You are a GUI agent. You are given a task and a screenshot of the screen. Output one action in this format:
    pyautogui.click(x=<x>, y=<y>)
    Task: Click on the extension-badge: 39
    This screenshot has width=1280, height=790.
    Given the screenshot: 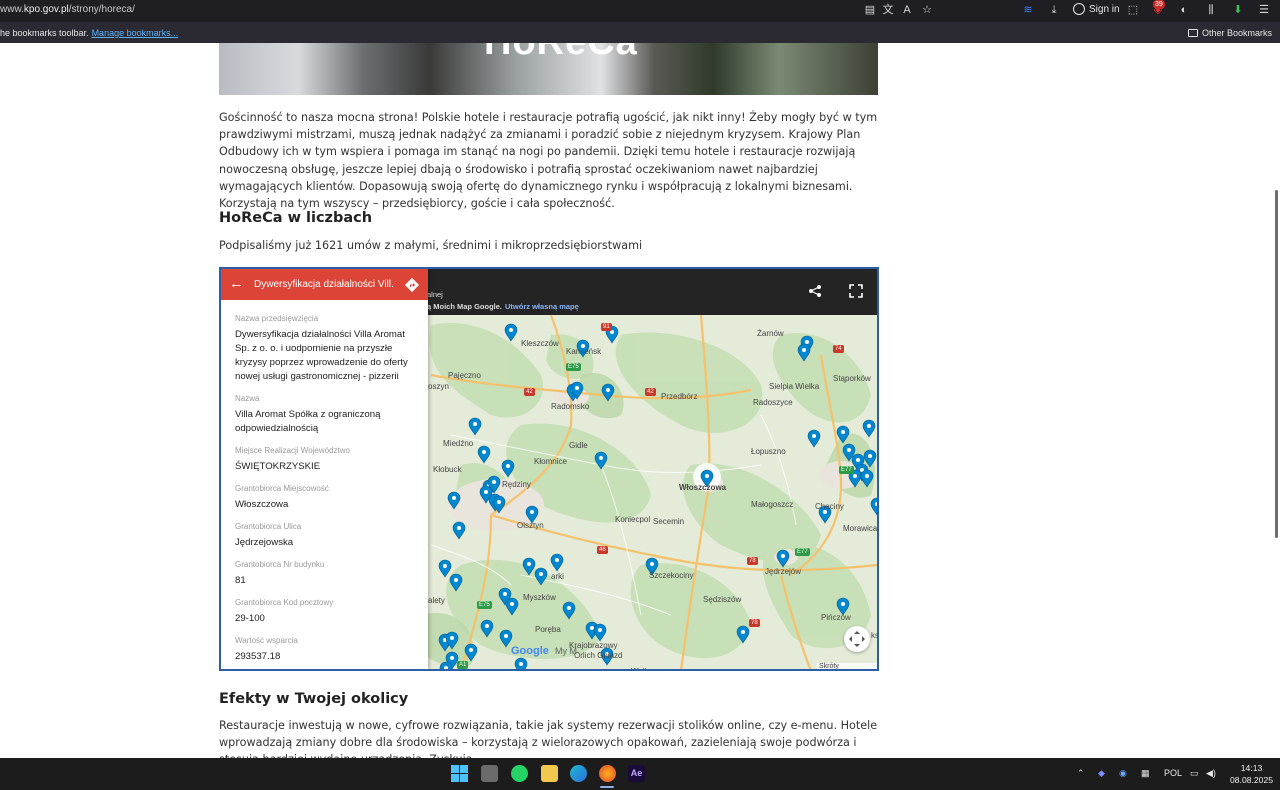 What is the action you would take?
    pyautogui.click(x=1159, y=4)
    